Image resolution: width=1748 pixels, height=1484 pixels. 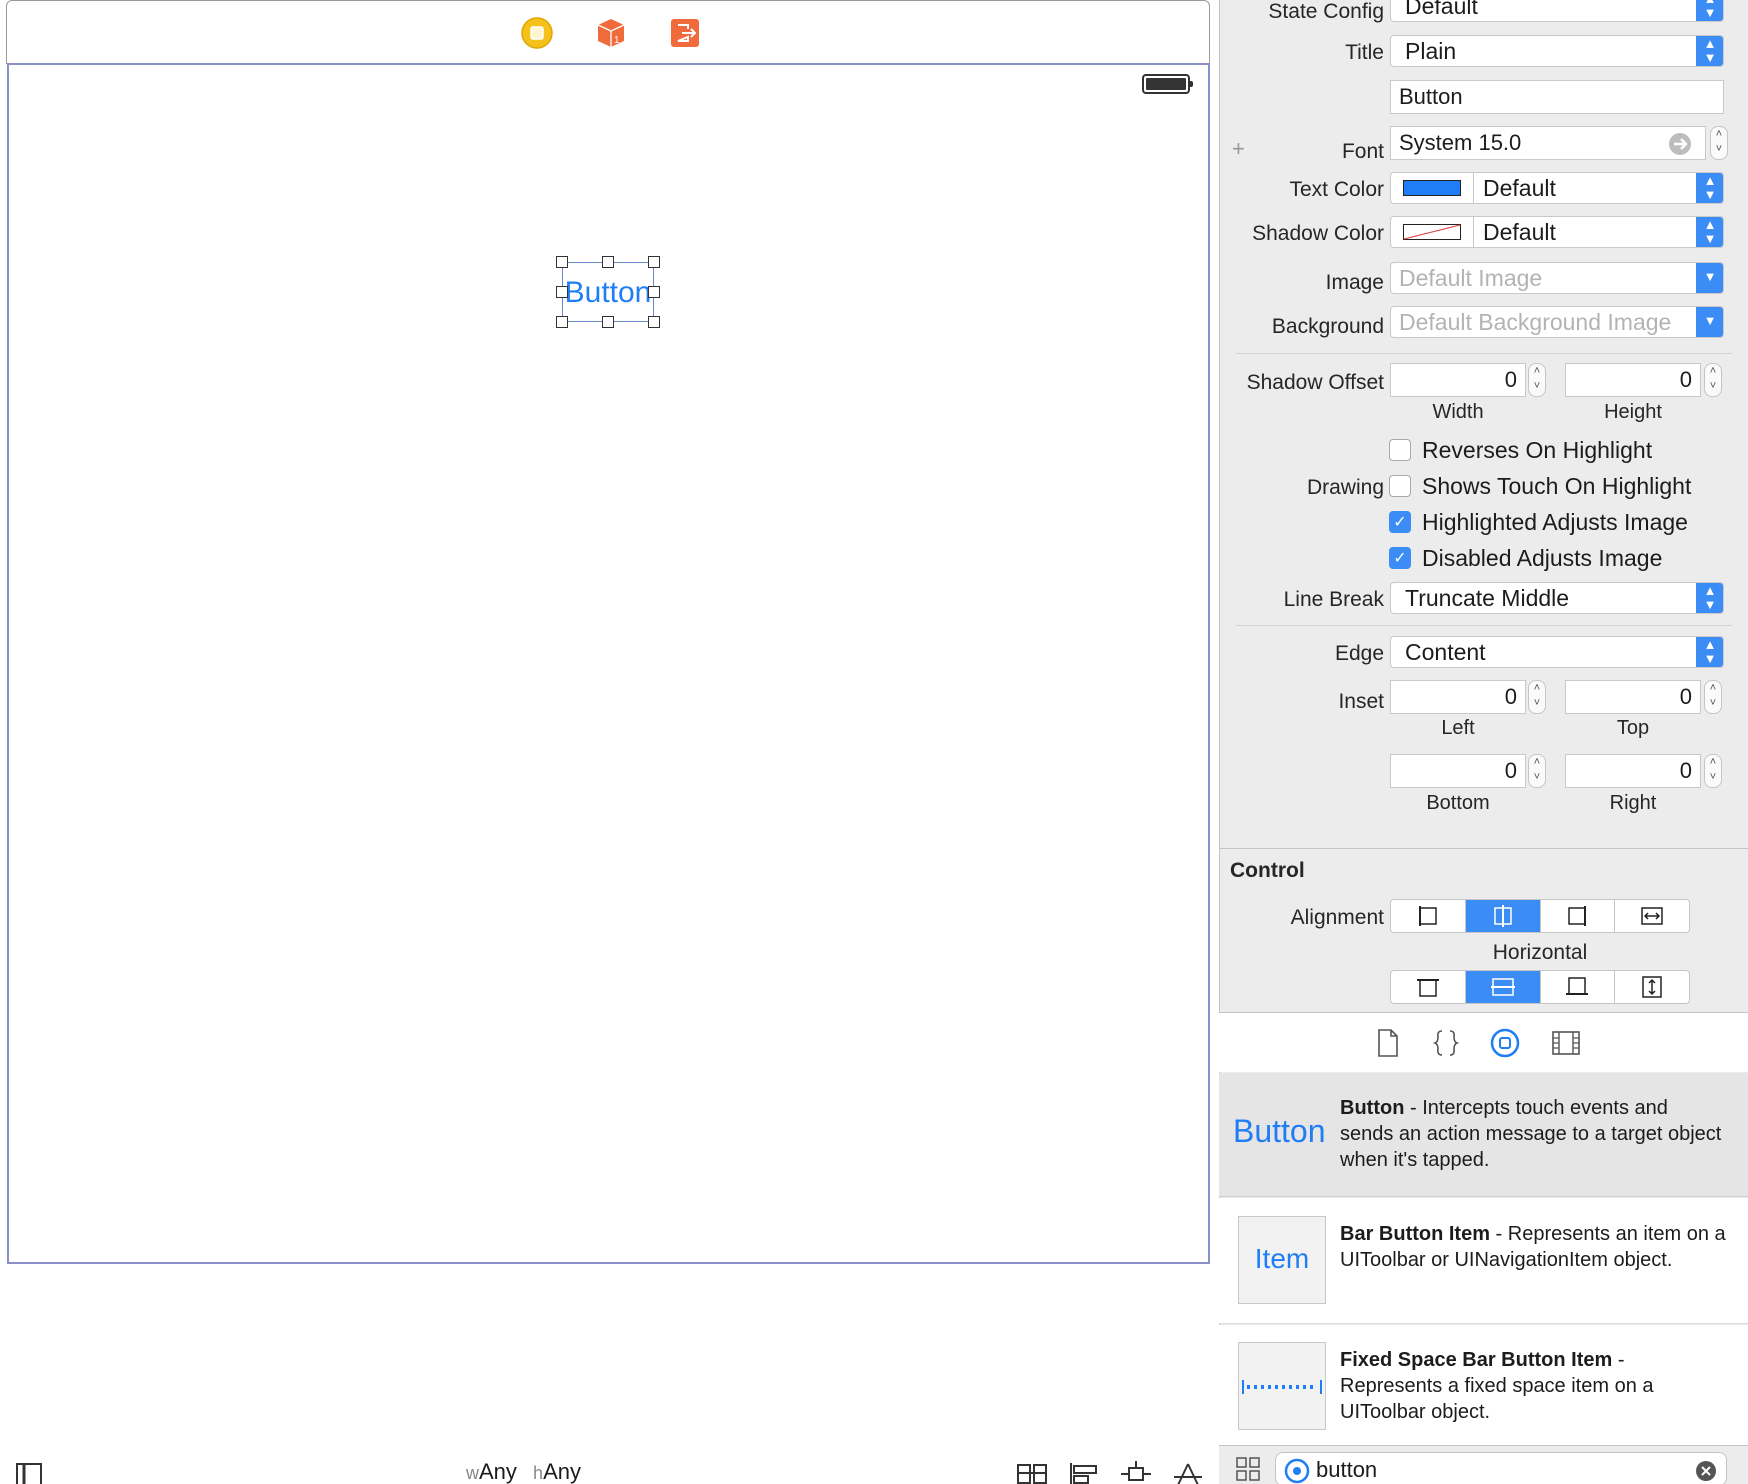 I want to click on button-title: Button, so click(x=608, y=292).